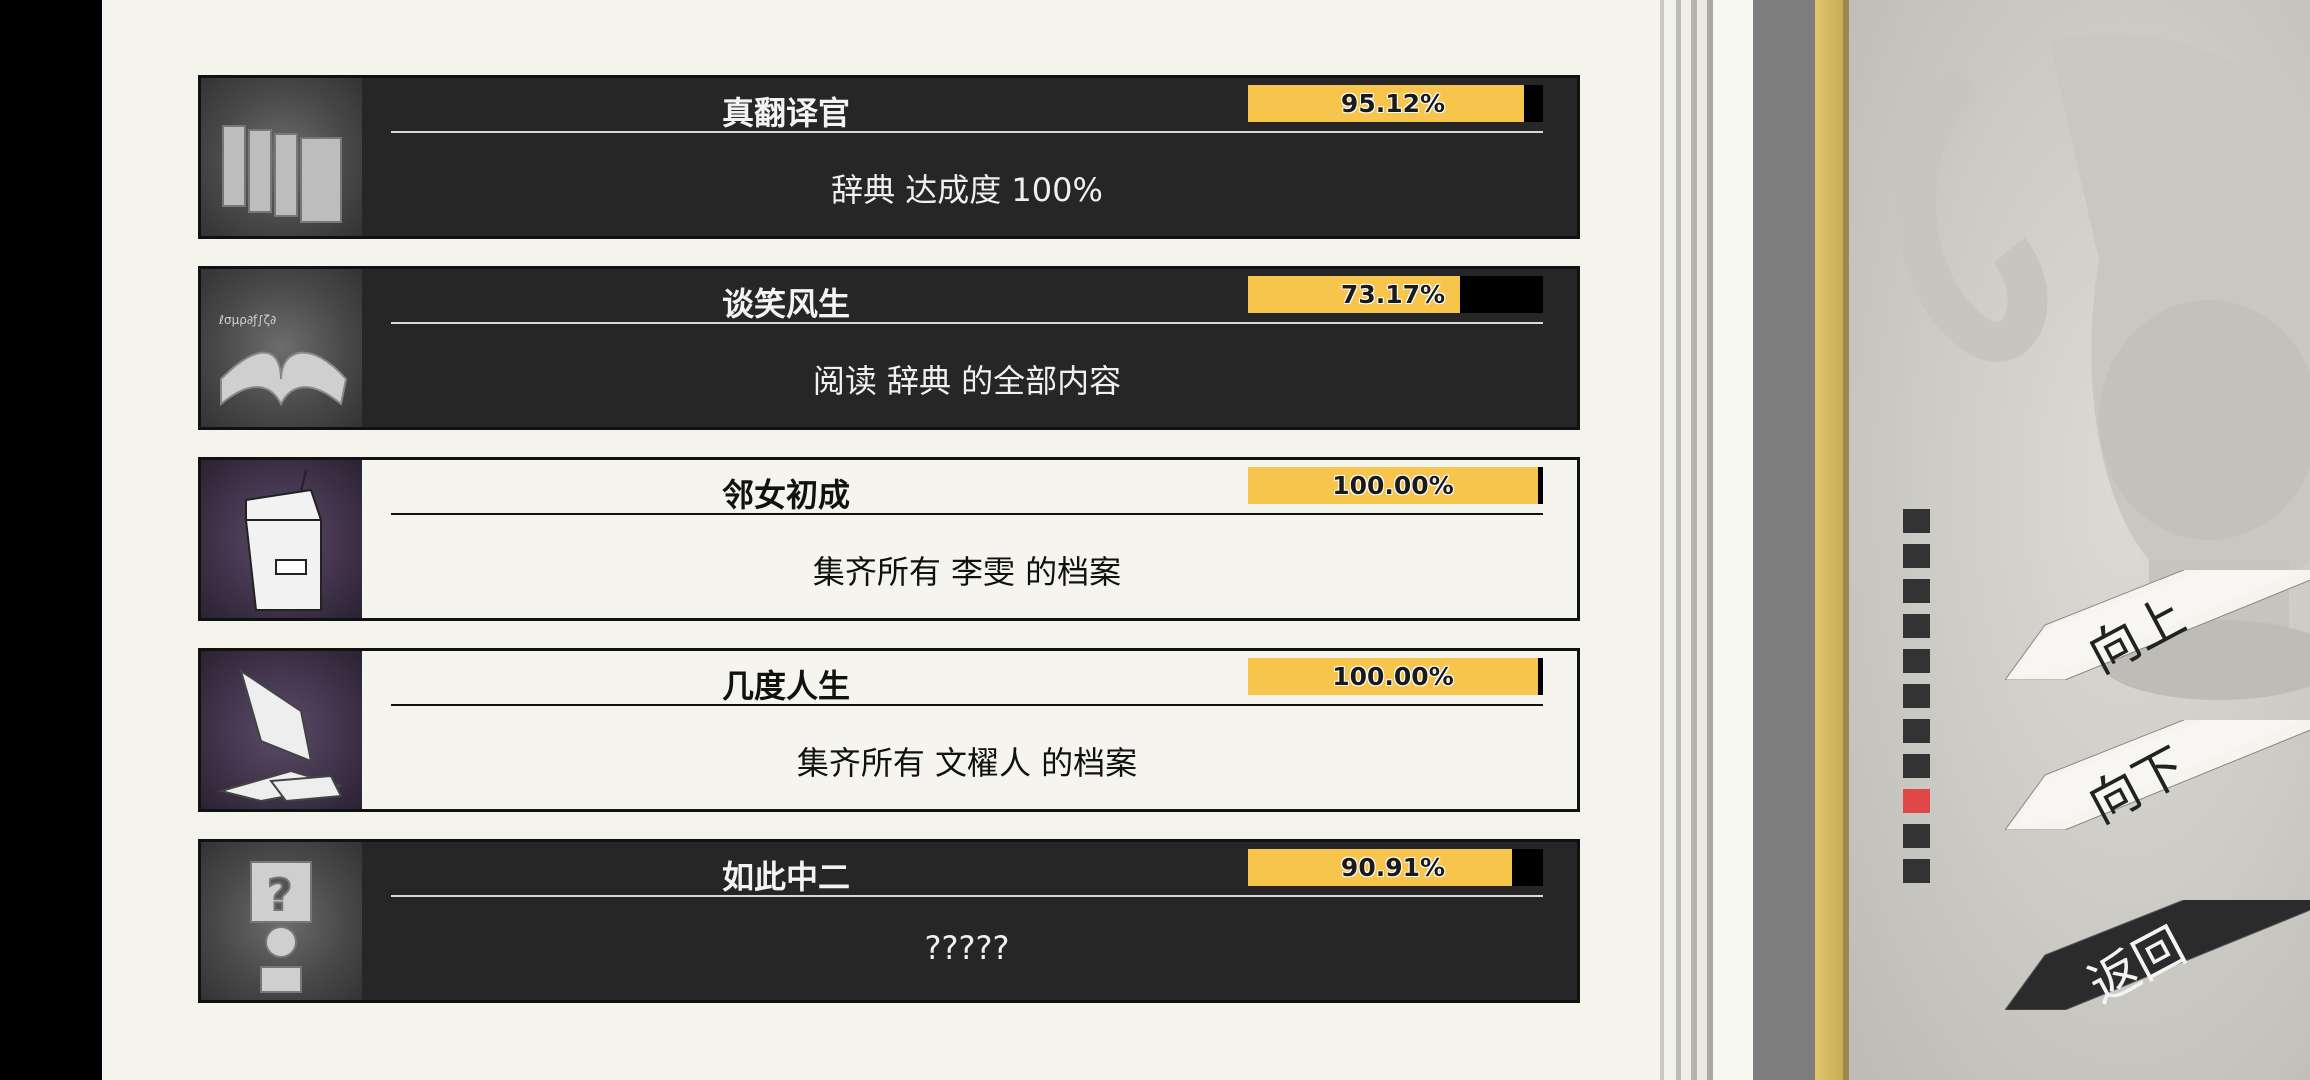 This screenshot has height=1080, width=2310. Describe the element at coordinates (2157, 627) in the screenshot. I see `scroll-up-button: 向上` at that location.